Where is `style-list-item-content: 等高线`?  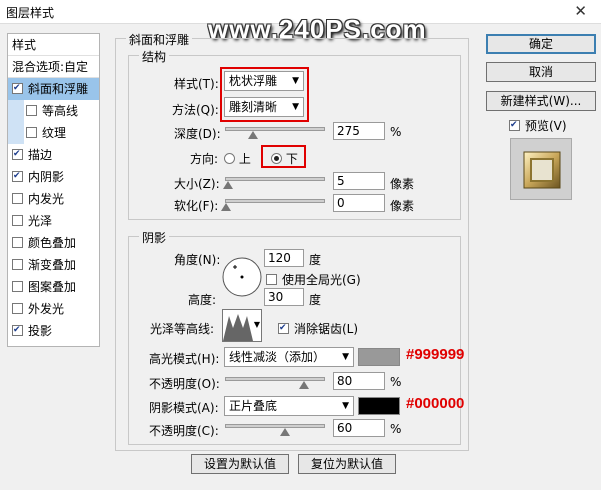
style-list-item-content: 等高线 is located at coordinates (52, 111).